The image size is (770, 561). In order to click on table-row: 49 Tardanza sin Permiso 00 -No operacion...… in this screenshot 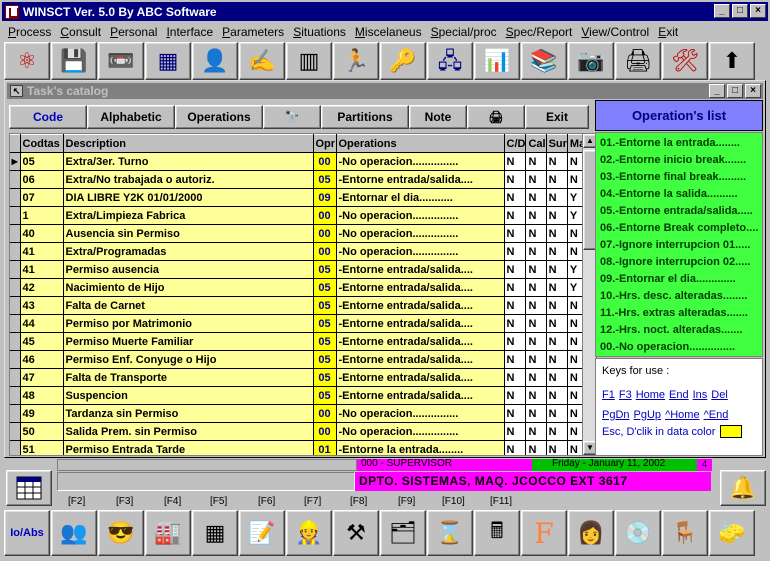, I will do `click(298, 413)`.